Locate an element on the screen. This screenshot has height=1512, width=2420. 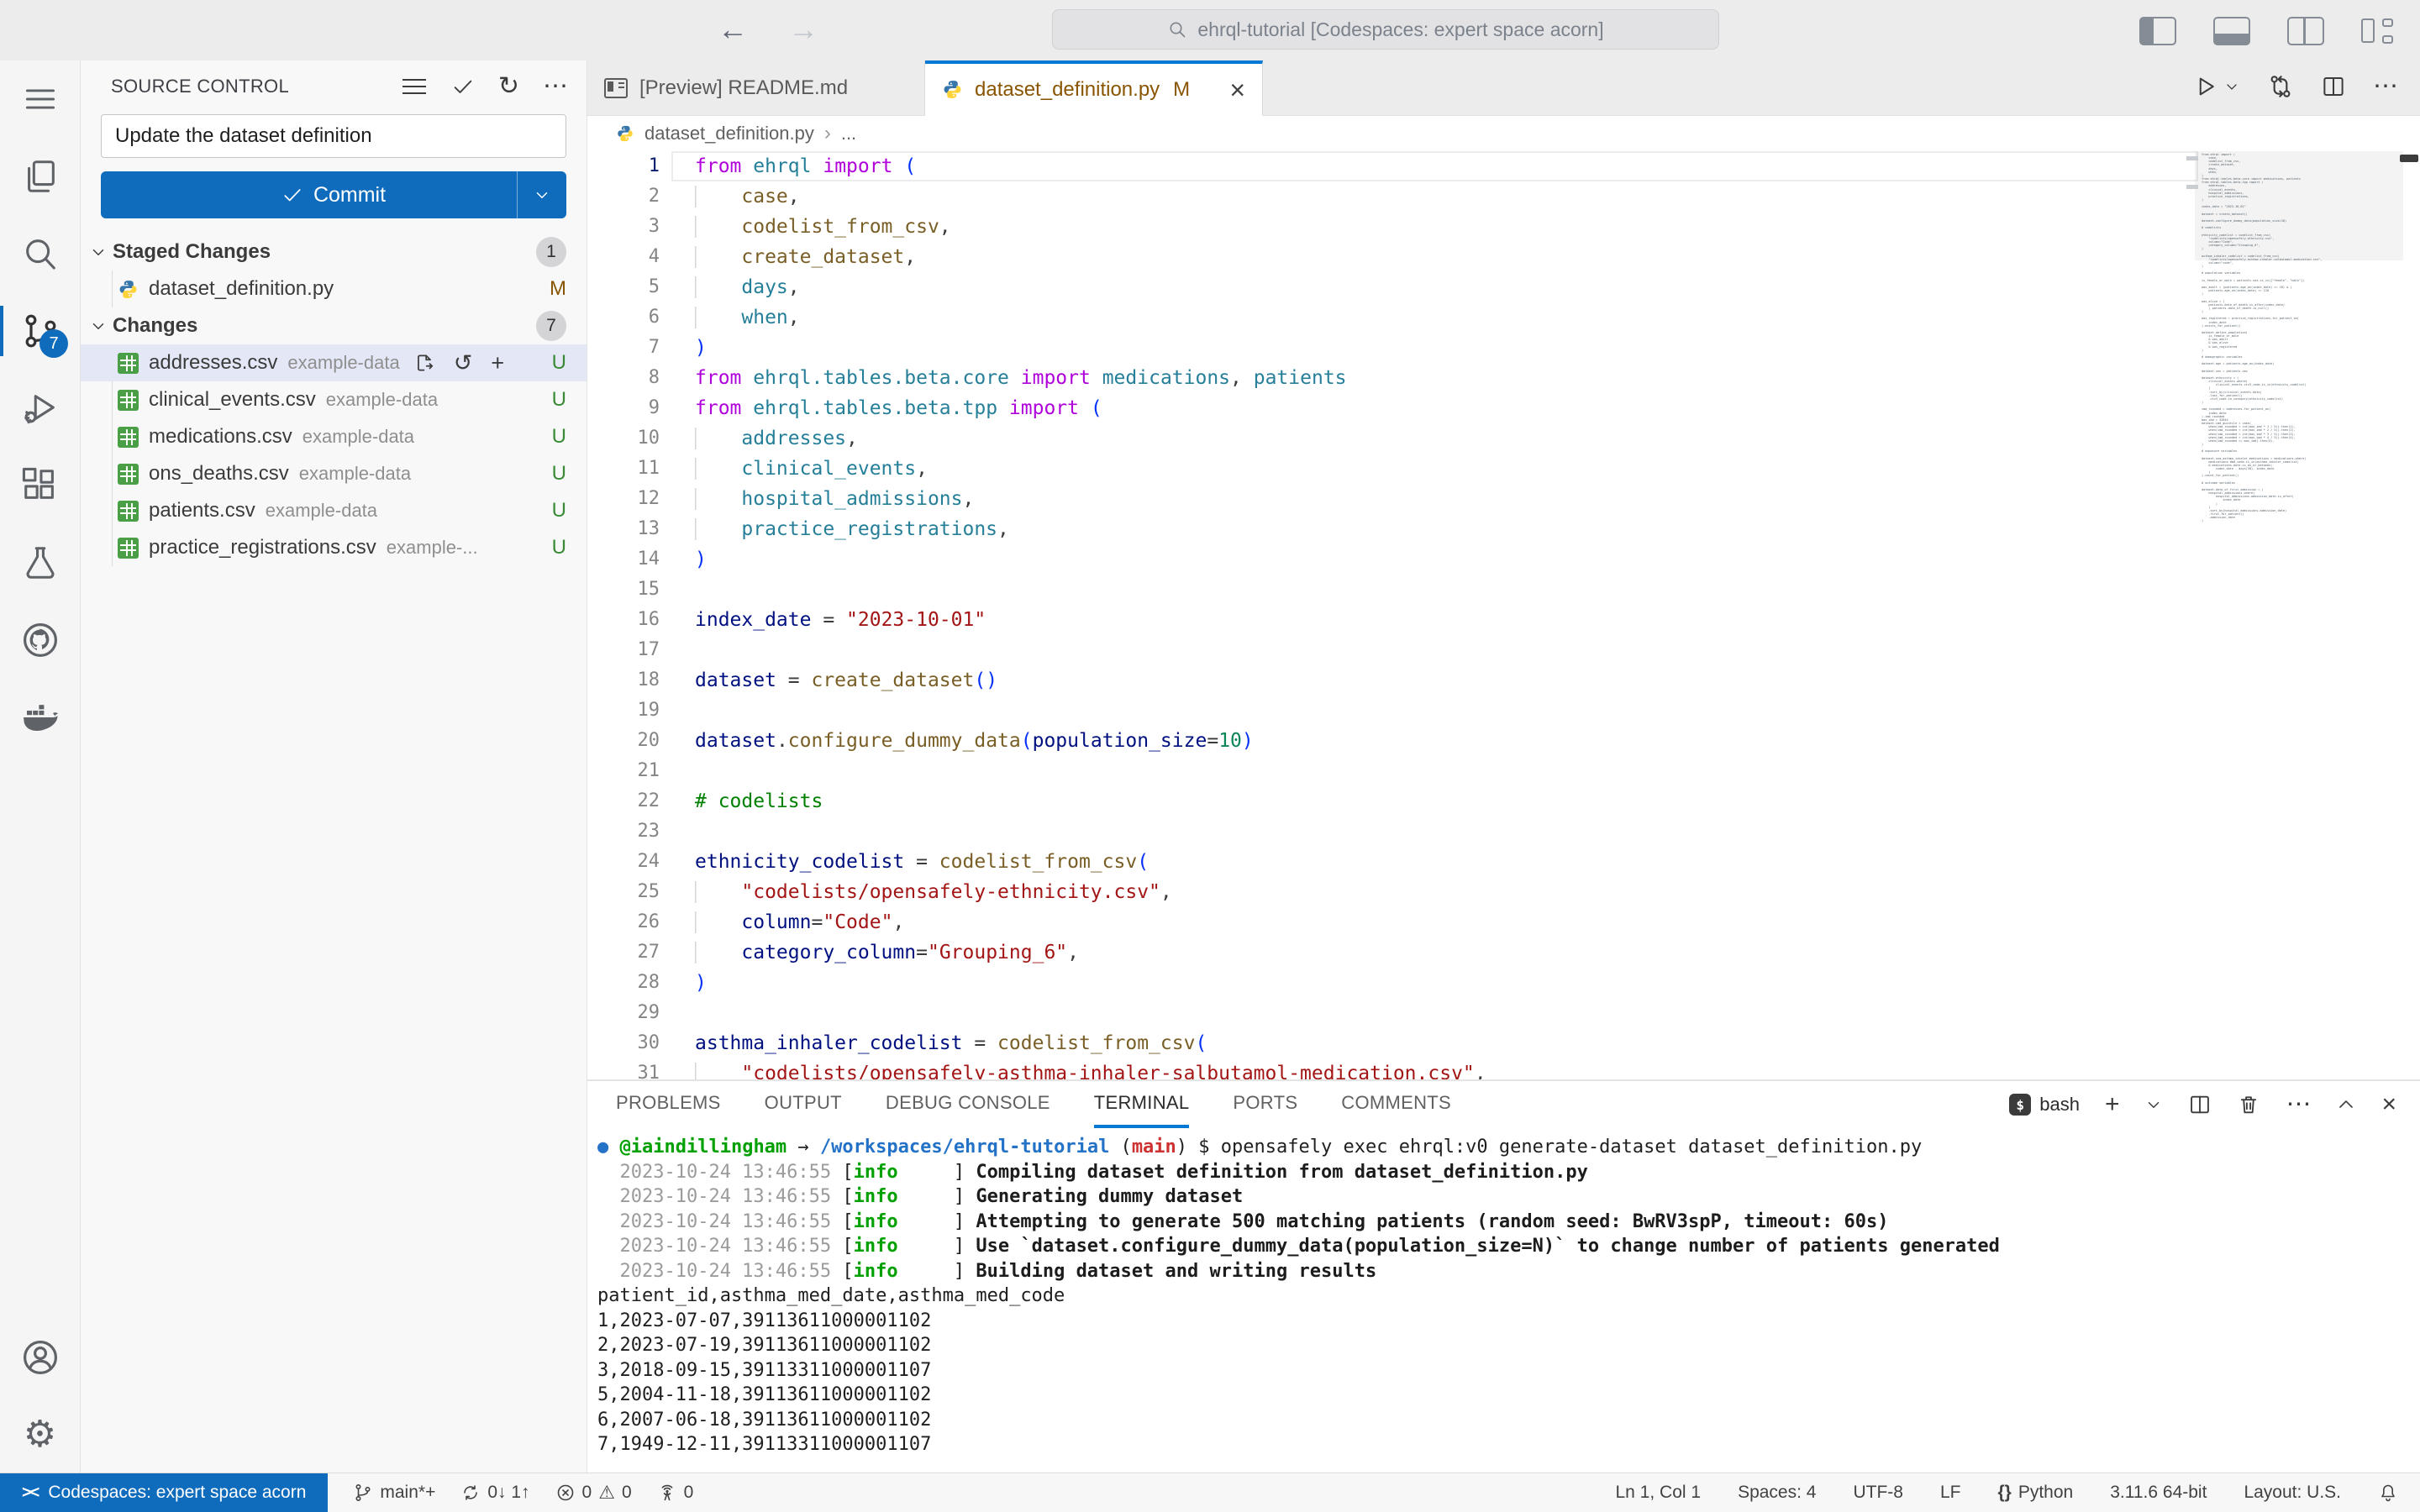
breadcrumb-file: dataset_definition.py is located at coordinates (729, 133).